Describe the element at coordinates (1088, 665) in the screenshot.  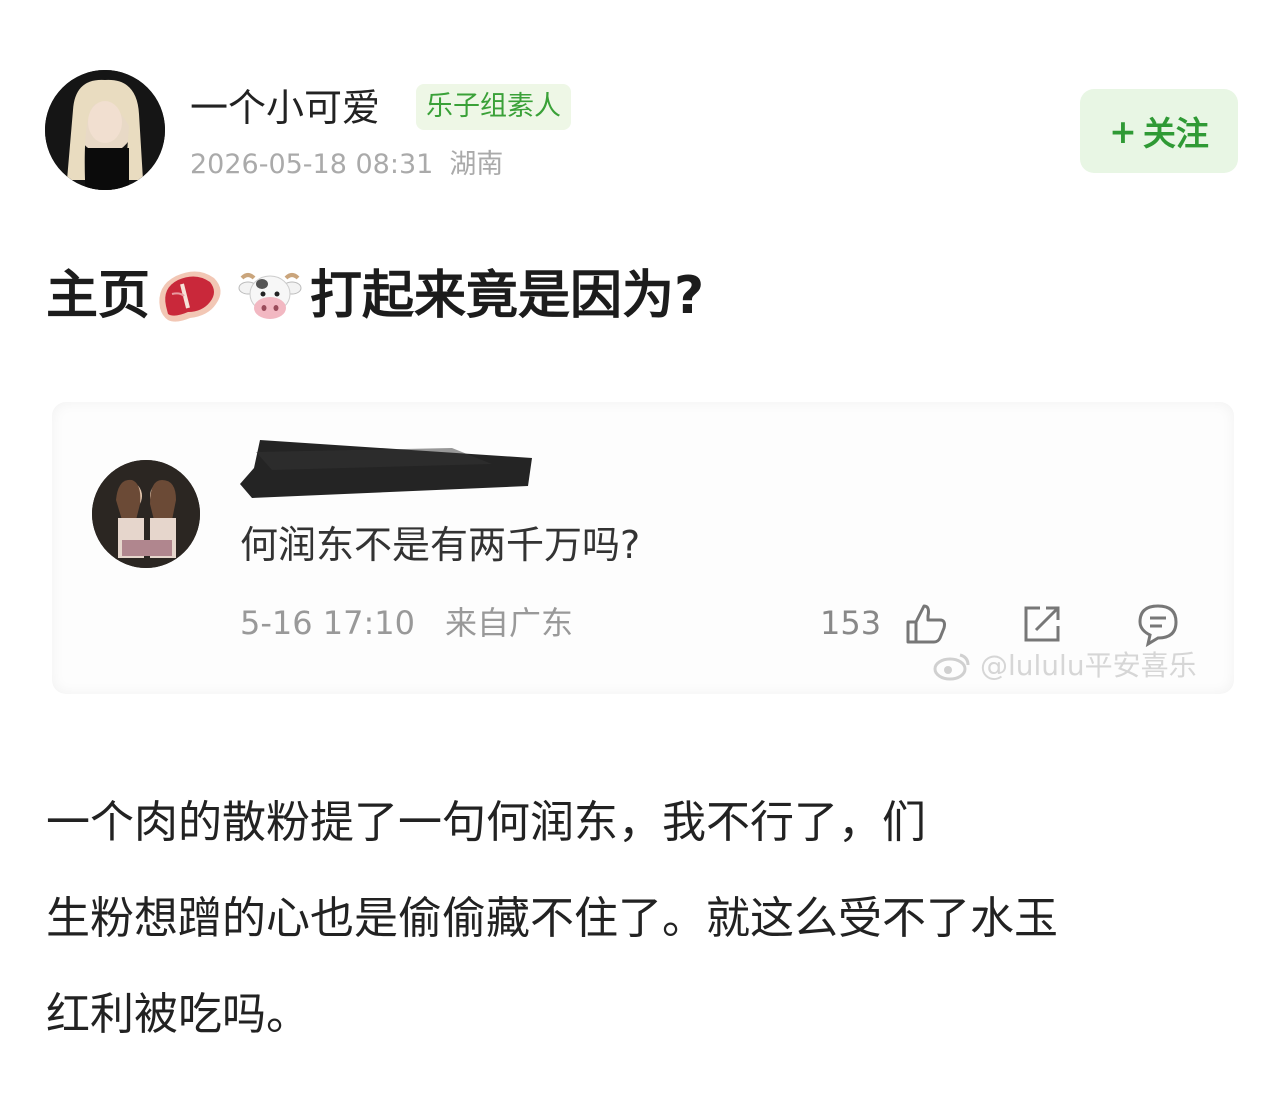
I see `watermark-text: @lululu平安喜乐` at that location.